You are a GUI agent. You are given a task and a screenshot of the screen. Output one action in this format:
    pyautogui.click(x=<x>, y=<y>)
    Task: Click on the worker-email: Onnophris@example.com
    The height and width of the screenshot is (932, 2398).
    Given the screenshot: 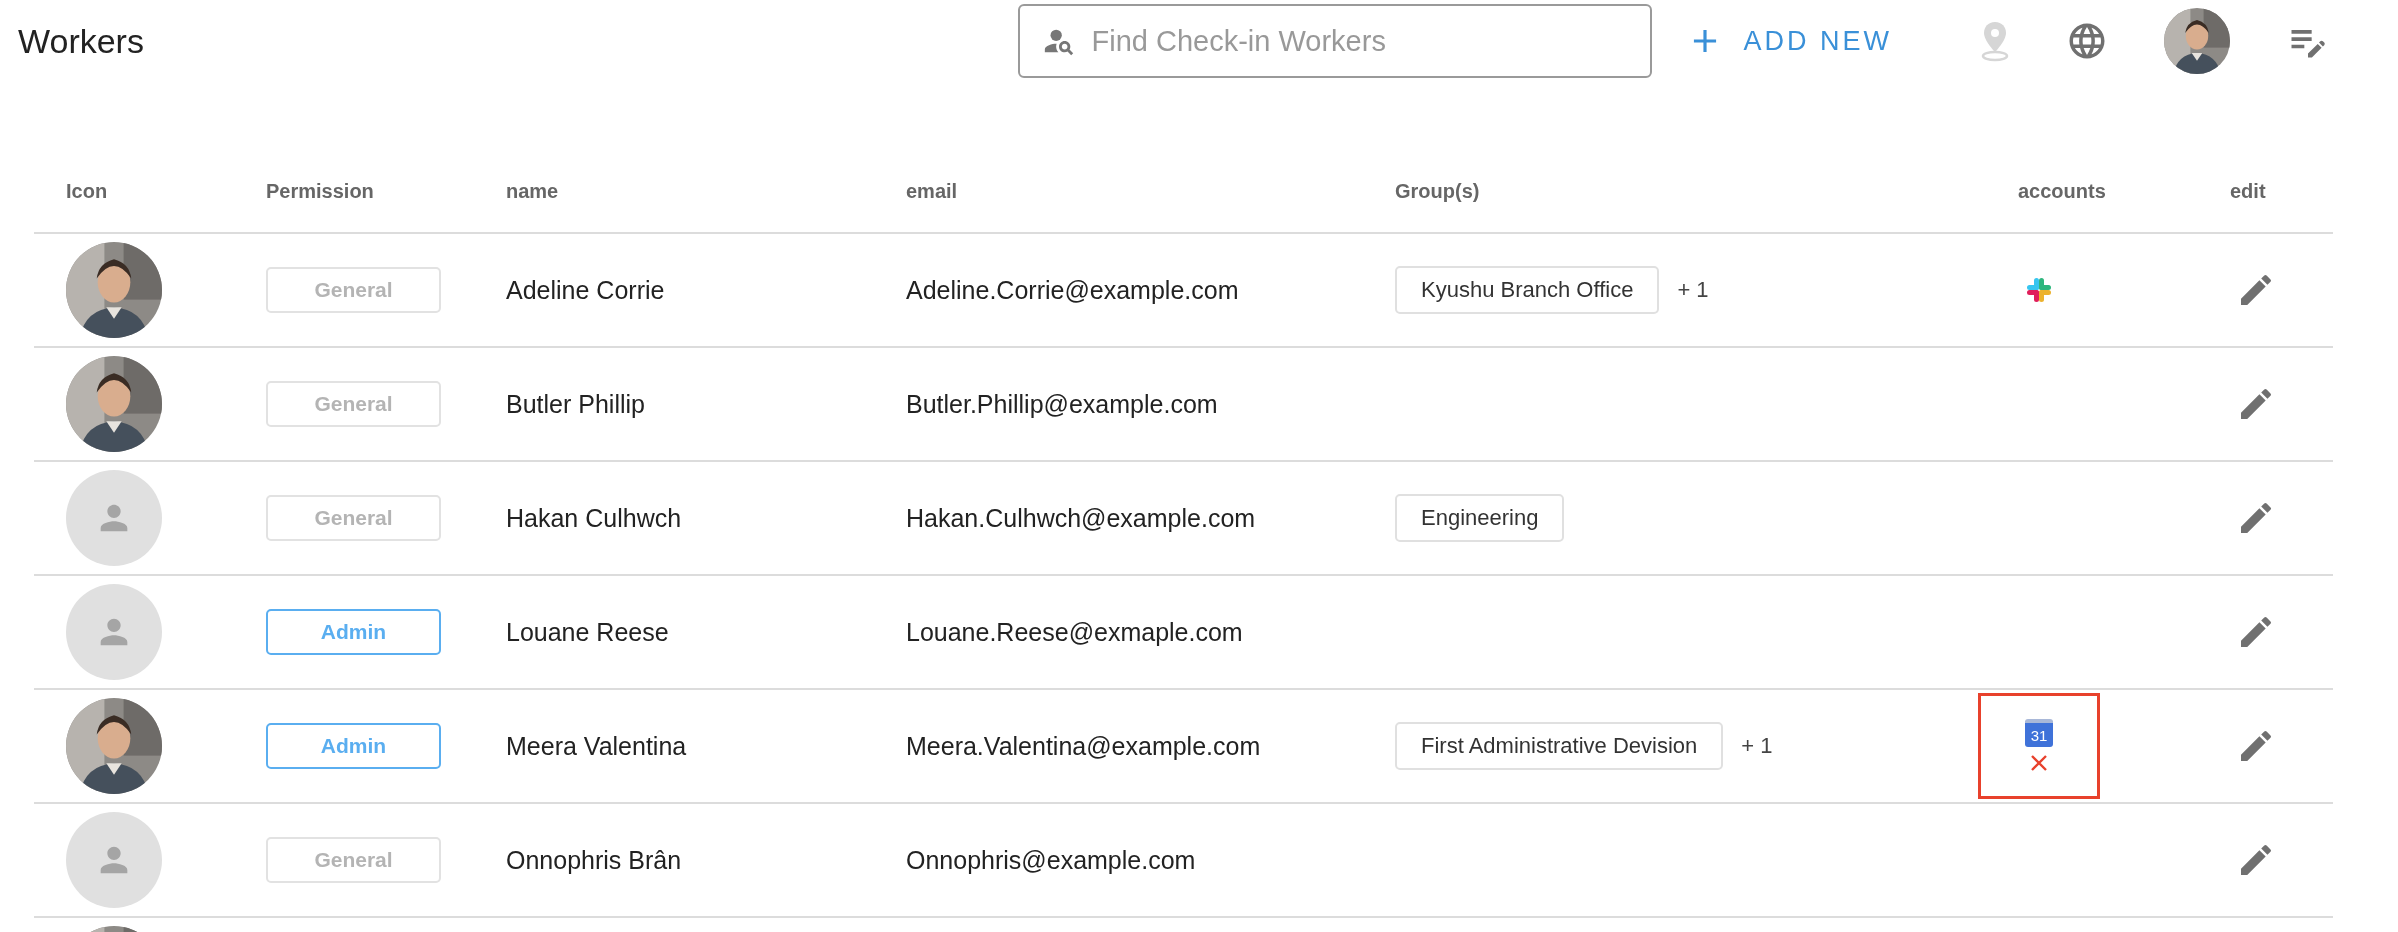 What is the action you would take?
    pyautogui.click(x=1051, y=860)
    